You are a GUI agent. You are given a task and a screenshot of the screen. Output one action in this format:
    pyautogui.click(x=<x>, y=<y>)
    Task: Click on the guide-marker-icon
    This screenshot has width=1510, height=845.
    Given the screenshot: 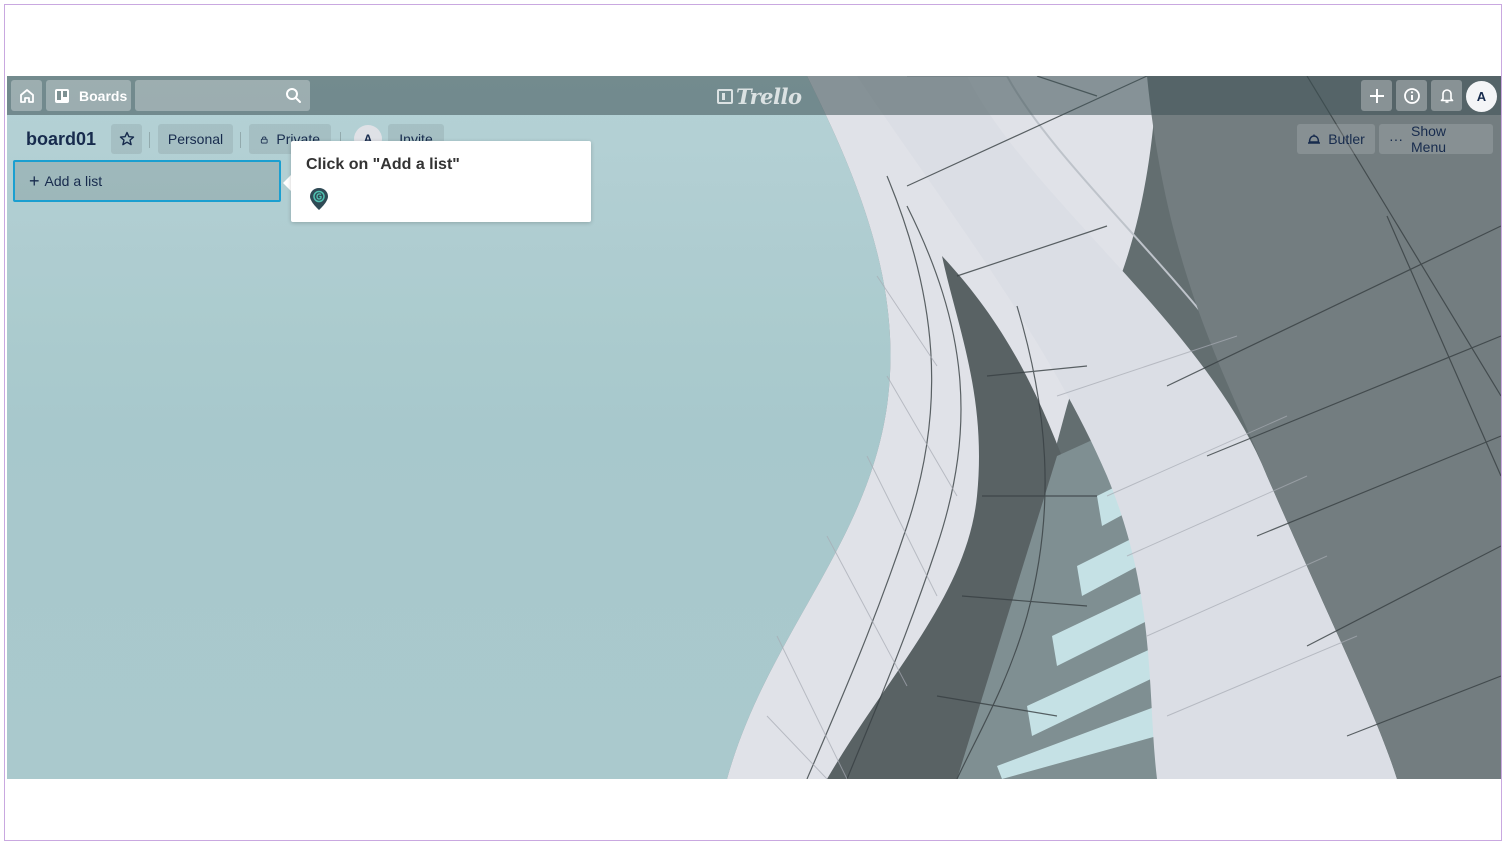 What is the action you would take?
    pyautogui.click(x=319, y=199)
    